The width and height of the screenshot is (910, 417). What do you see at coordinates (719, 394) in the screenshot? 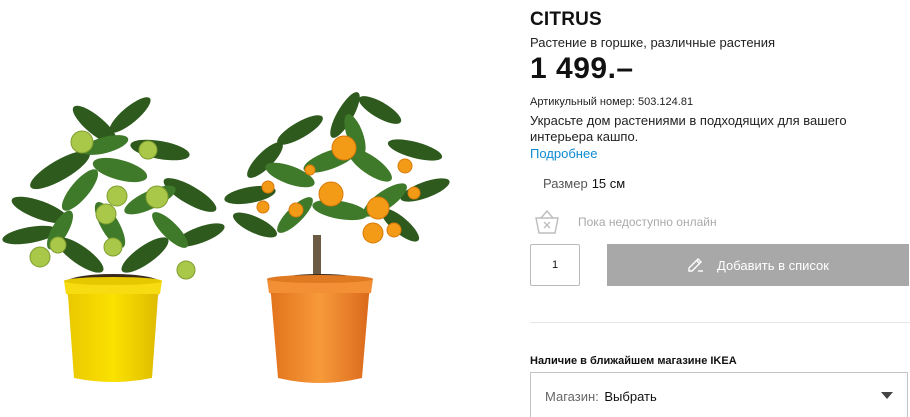
I see `store-select: Магазин: Выбрать` at bounding box center [719, 394].